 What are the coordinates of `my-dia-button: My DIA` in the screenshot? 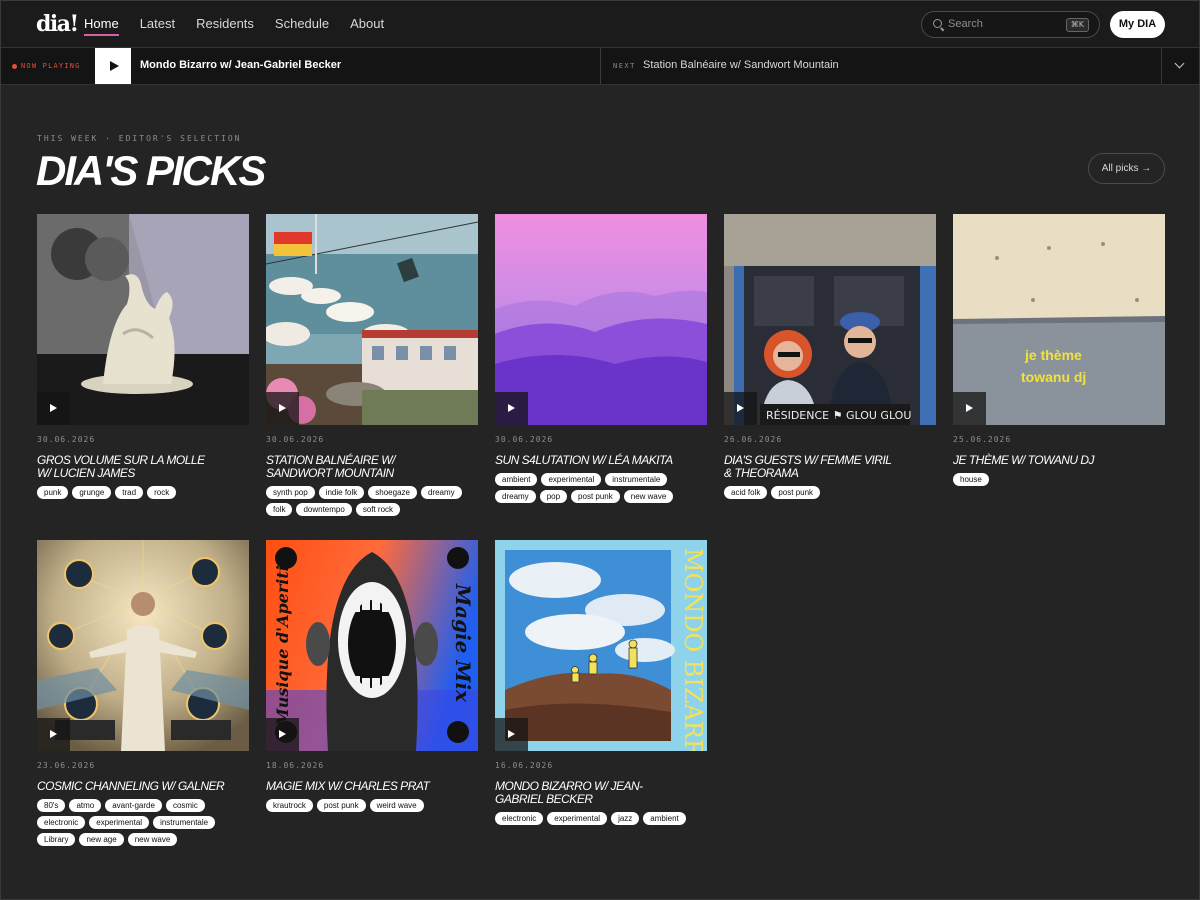 It's located at (1137, 24).